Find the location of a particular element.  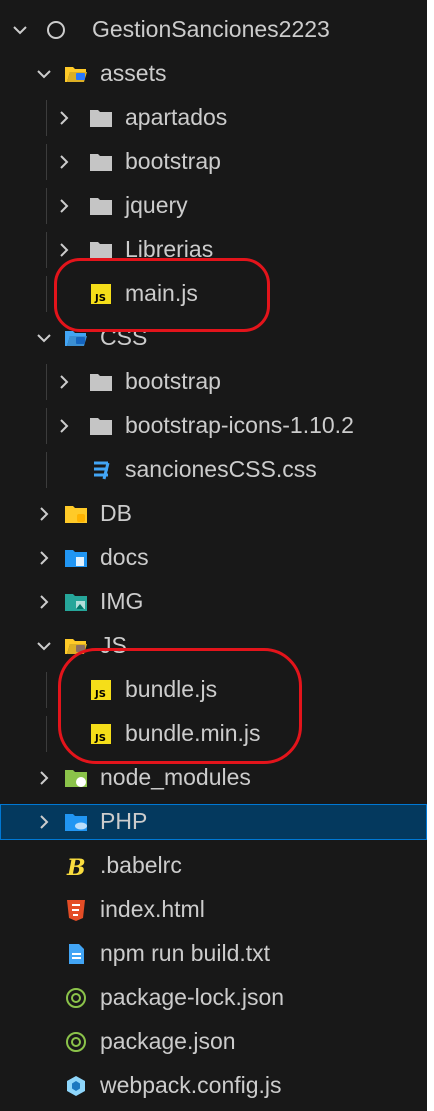

item-label: docs is located at coordinates (124, 557).